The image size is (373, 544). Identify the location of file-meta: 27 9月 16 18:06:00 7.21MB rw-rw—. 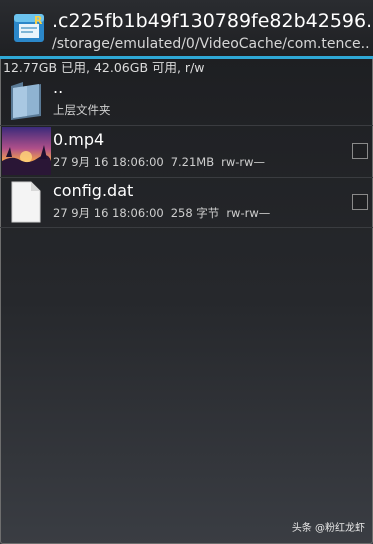
(162, 162).